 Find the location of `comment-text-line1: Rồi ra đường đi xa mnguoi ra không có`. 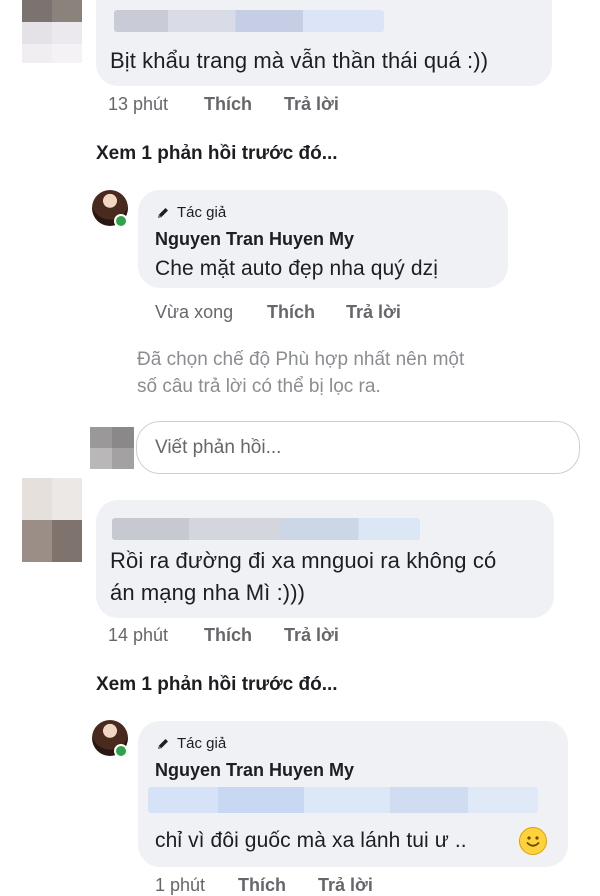

comment-text-line1: Rồi ra đường đi xa mnguoi ra không có is located at coordinates (303, 560).